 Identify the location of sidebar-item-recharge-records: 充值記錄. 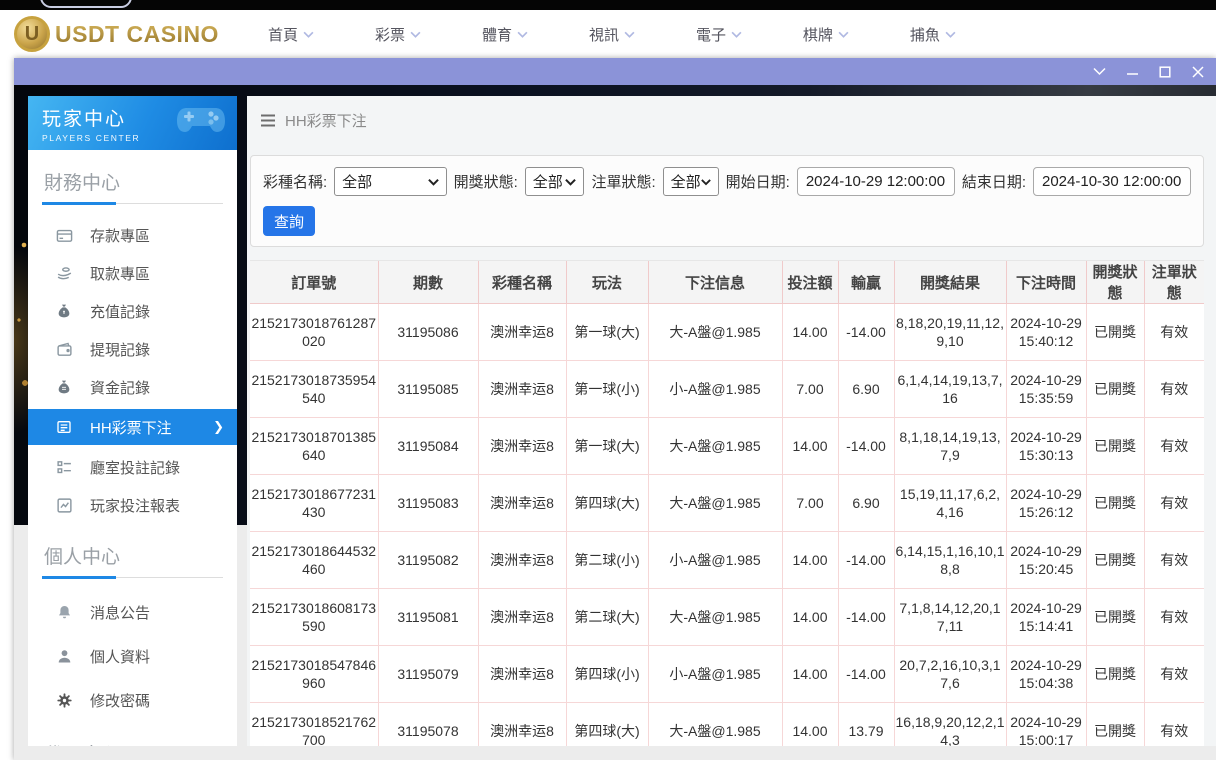
(132, 311).